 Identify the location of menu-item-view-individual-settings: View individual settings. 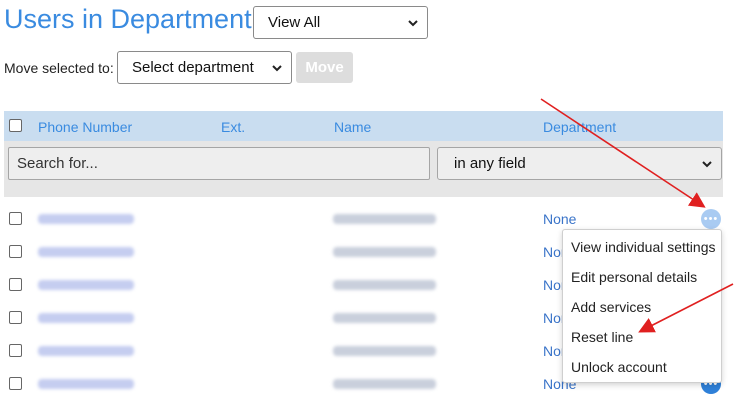
(643, 247).